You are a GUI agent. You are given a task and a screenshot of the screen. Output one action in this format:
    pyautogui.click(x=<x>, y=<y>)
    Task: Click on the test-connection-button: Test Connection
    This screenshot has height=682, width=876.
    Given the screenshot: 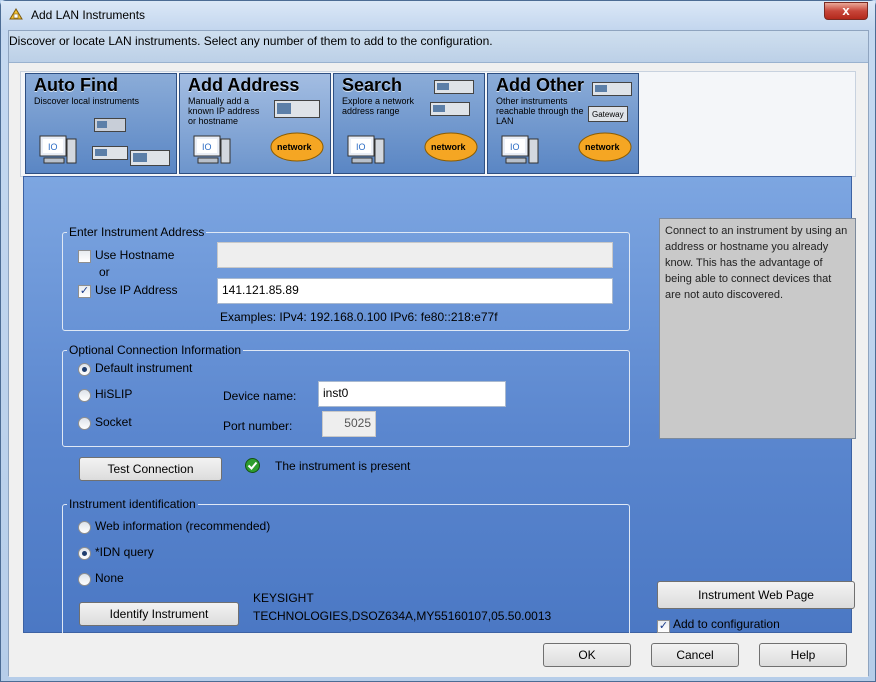 What is the action you would take?
    pyautogui.click(x=150, y=469)
    